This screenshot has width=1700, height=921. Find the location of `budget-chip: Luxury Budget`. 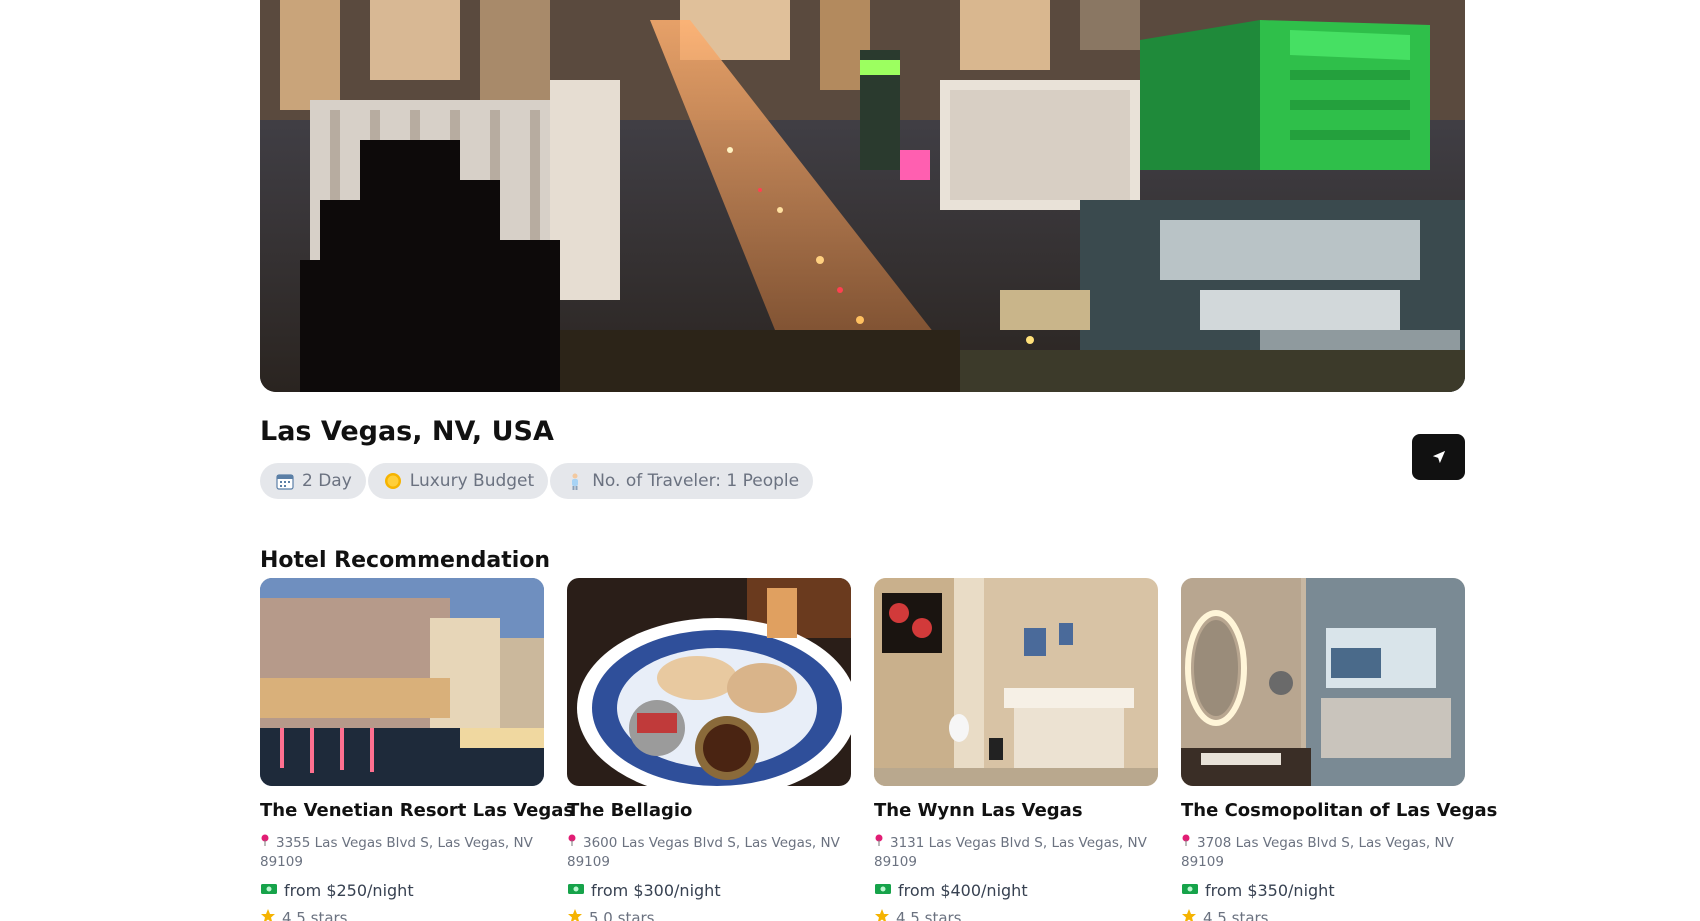

budget-chip: Luxury Budget is located at coordinates (458, 481).